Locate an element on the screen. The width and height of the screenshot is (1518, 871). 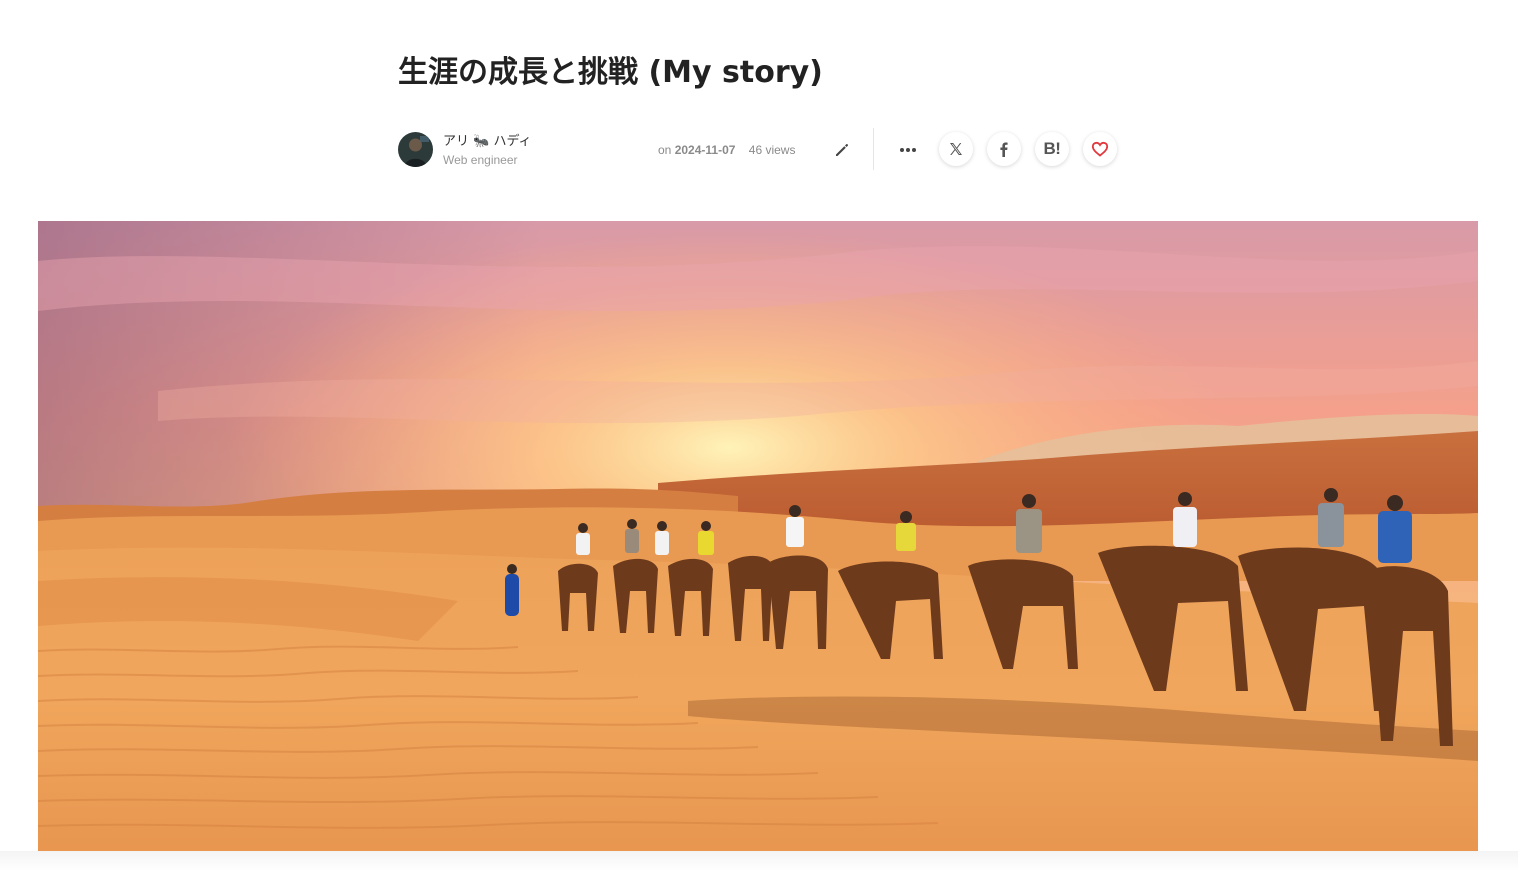
like-button is located at coordinates (1100, 149).